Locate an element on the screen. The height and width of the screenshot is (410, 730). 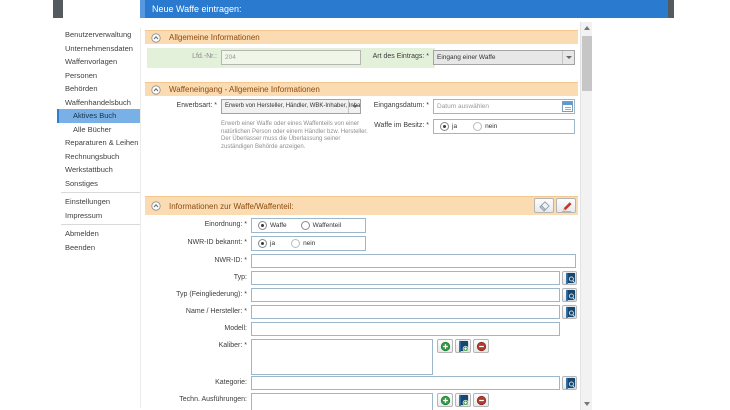
eingangsdatum-label: Eingangsdatum: * is located at coordinates (401, 105).